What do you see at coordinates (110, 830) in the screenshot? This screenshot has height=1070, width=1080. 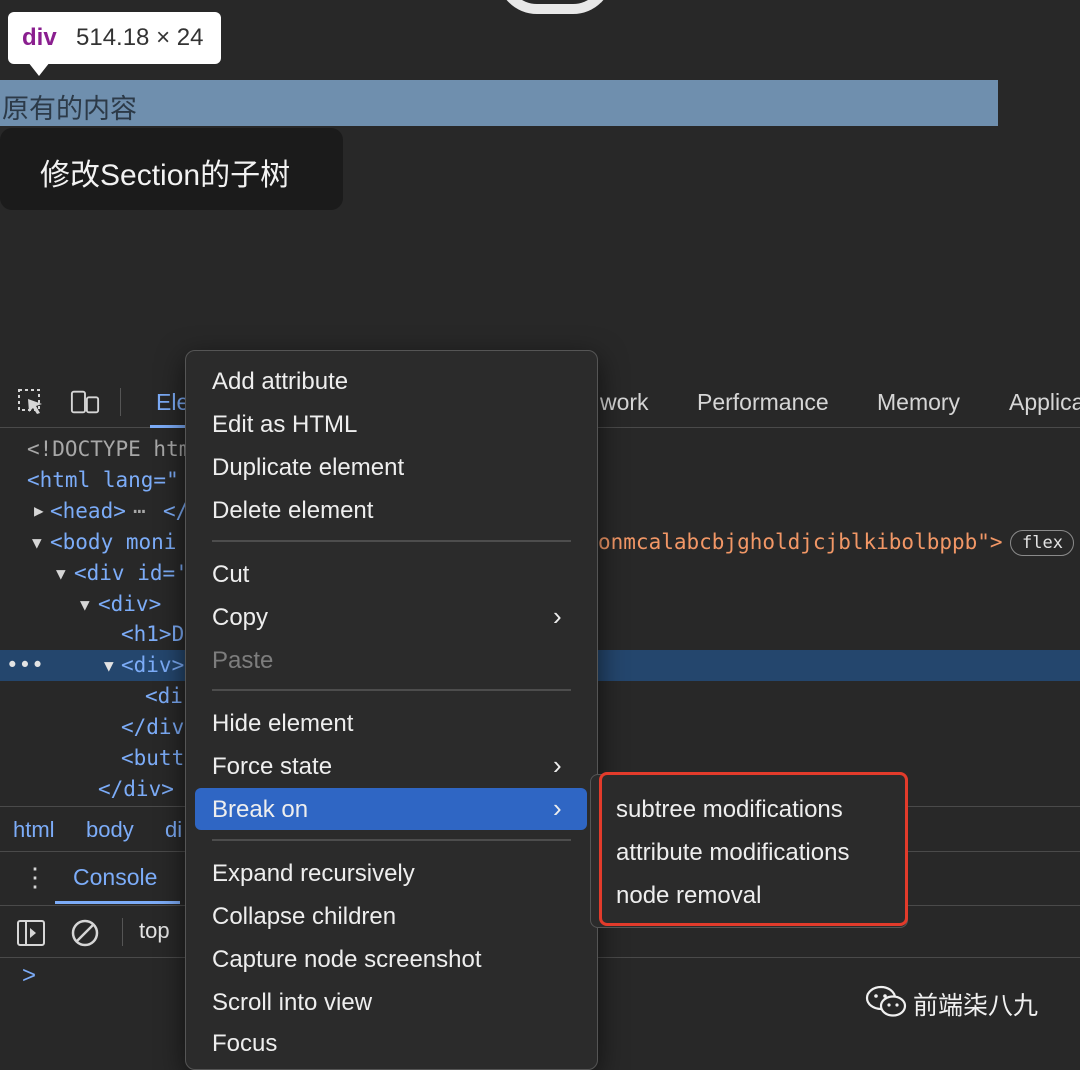 I see `breadcrumb-body: body` at bounding box center [110, 830].